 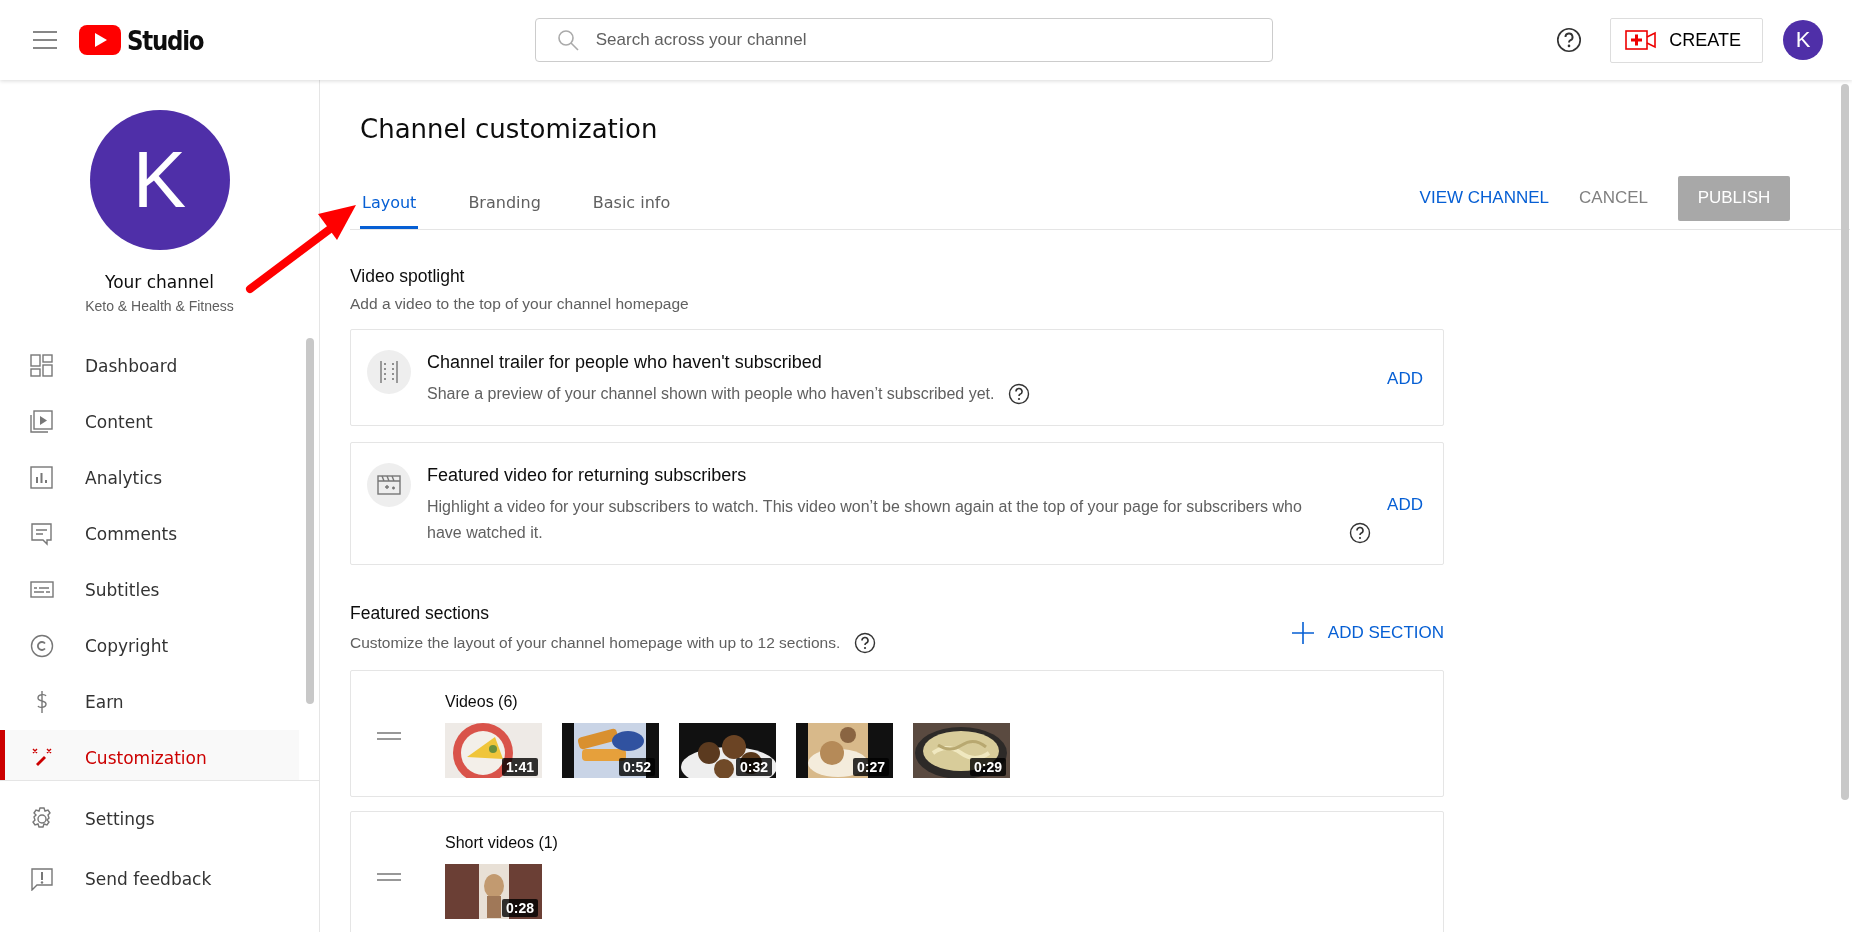 I want to click on nav-label: Comments, so click(x=131, y=534).